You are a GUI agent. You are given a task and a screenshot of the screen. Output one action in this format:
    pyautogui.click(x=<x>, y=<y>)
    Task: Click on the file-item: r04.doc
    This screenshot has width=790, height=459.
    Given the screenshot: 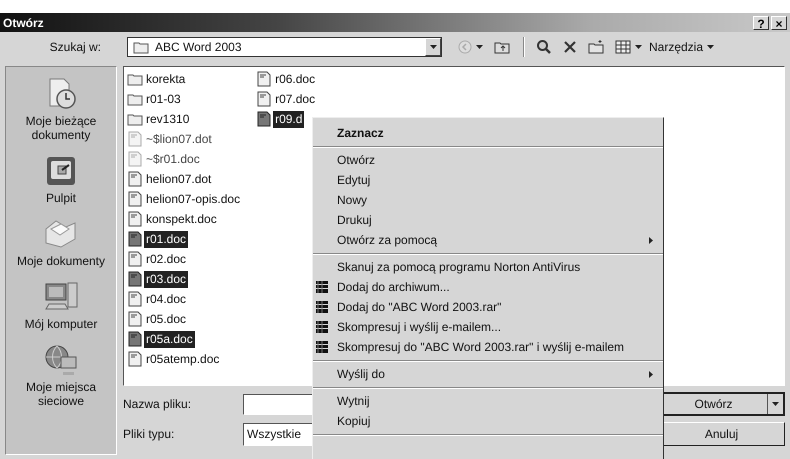 What is the action you would take?
    pyautogui.click(x=166, y=299)
    